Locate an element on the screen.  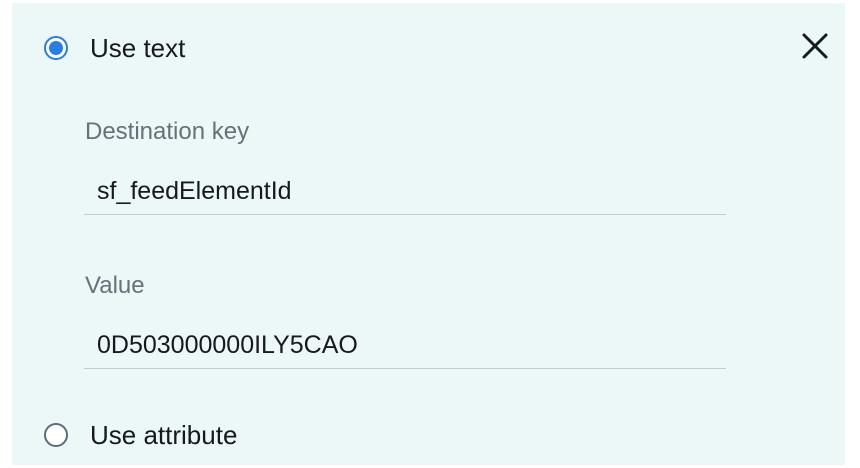
destination-key-label: Destination key is located at coordinates (167, 131).